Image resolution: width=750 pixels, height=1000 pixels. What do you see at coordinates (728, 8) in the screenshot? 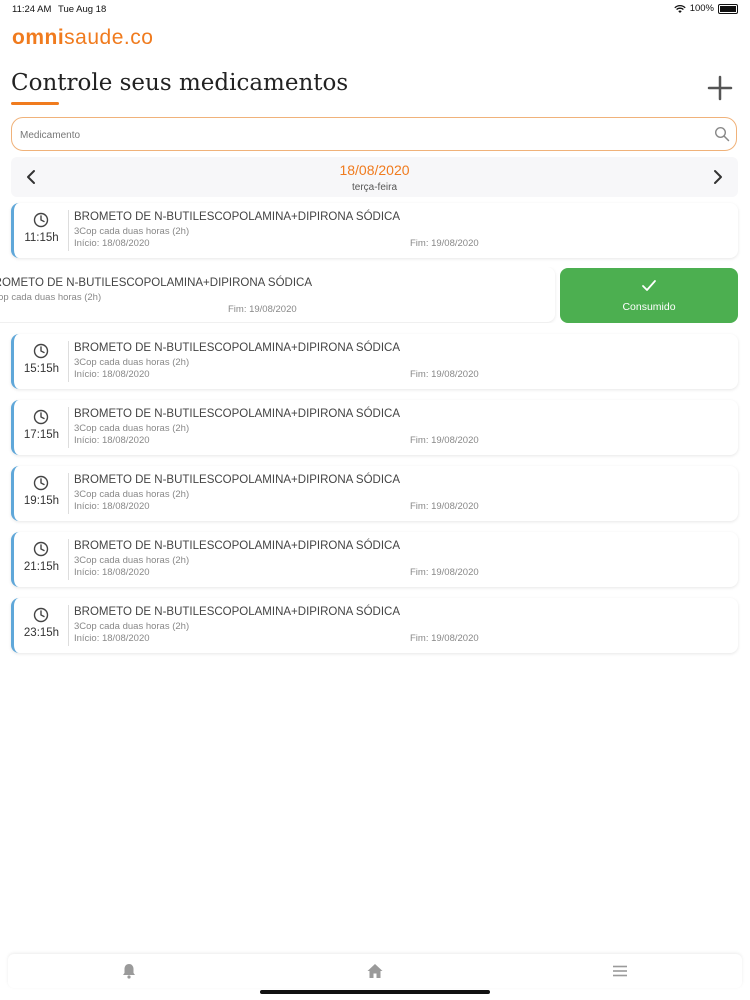
I see `battery-icon` at bounding box center [728, 8].